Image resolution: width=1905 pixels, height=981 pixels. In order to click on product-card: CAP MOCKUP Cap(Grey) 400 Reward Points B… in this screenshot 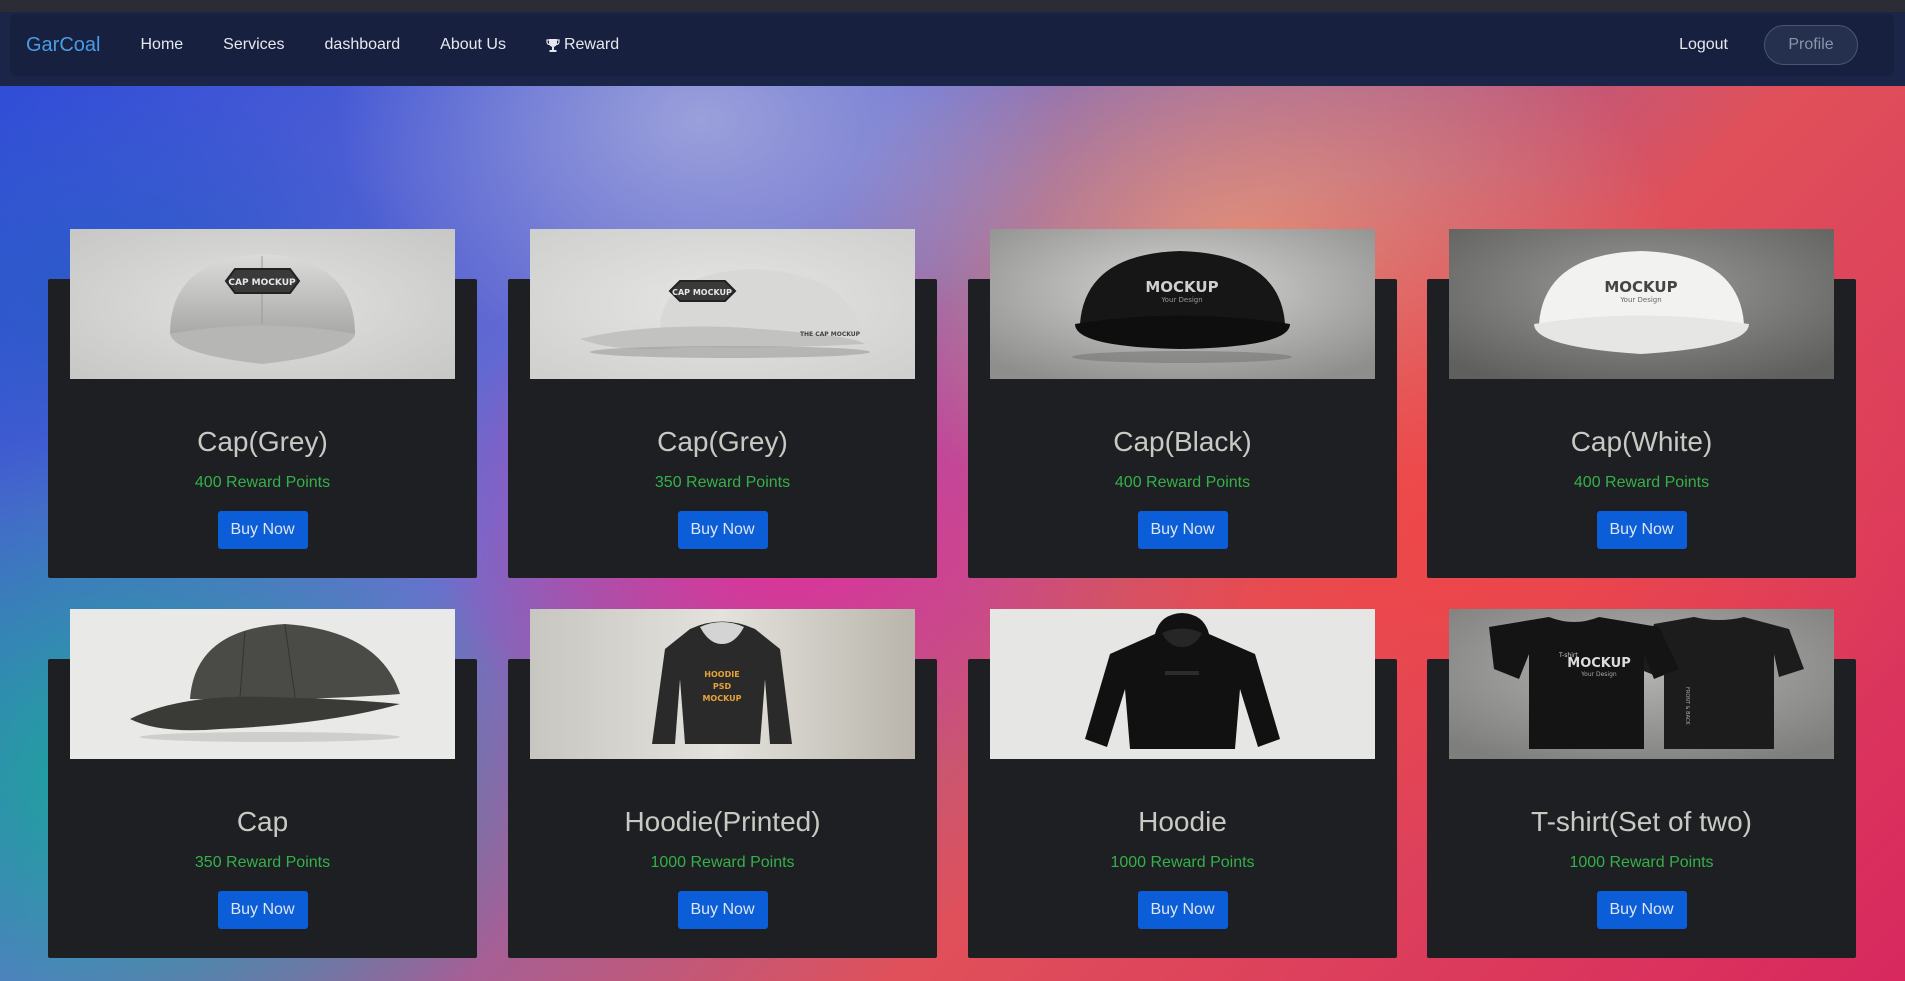, I will do `click(262, 403)`.